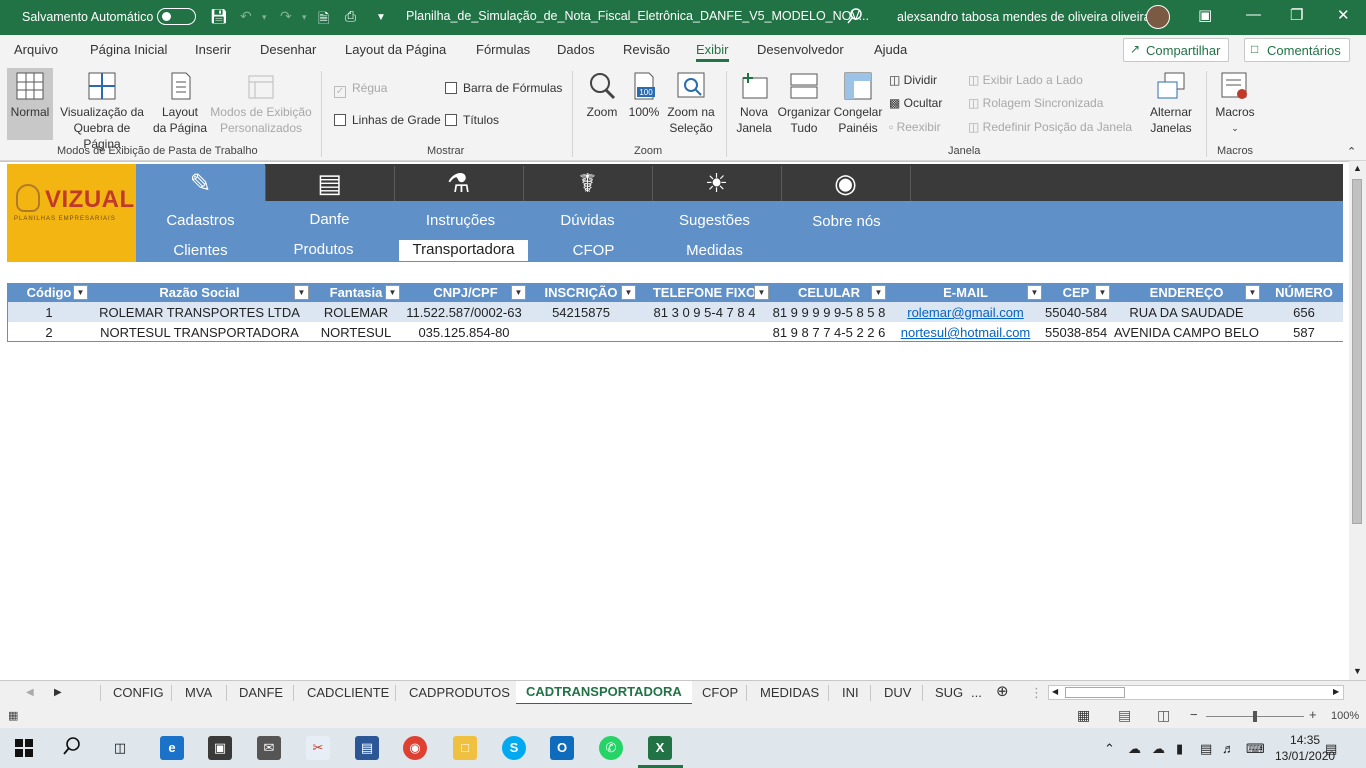 The image size is (1366, 768). I want to click on switch-windows-button: Alternar Janelas, so click(1171, 104).